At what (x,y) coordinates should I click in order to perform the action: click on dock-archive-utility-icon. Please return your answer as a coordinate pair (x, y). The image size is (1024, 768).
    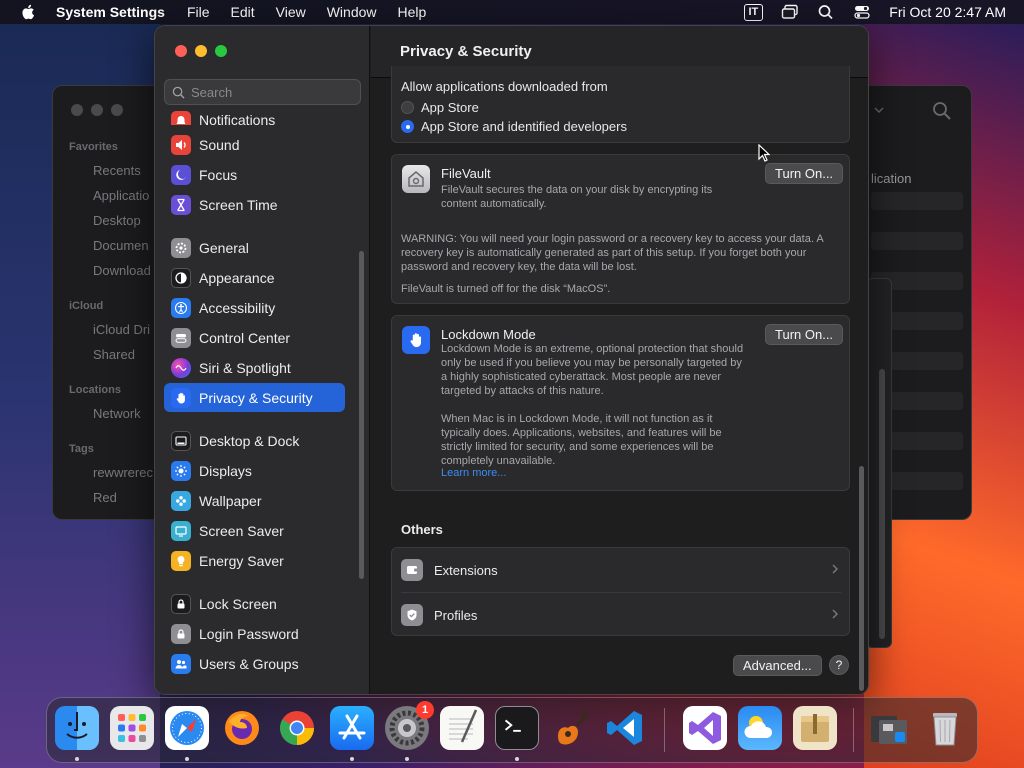
    Looking at the image, I should click on (815, 728).